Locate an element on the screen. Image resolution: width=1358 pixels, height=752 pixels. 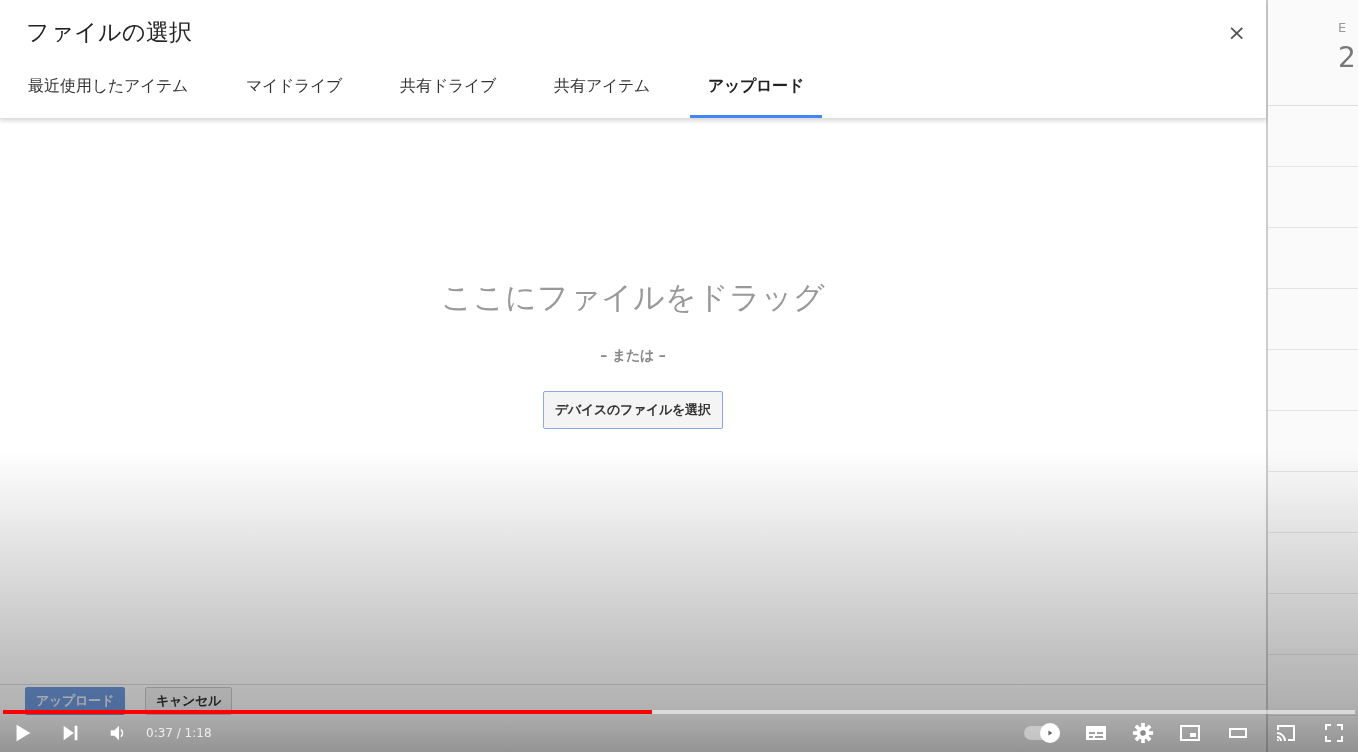
tab: アップロード is located at coordinates (756, 91).